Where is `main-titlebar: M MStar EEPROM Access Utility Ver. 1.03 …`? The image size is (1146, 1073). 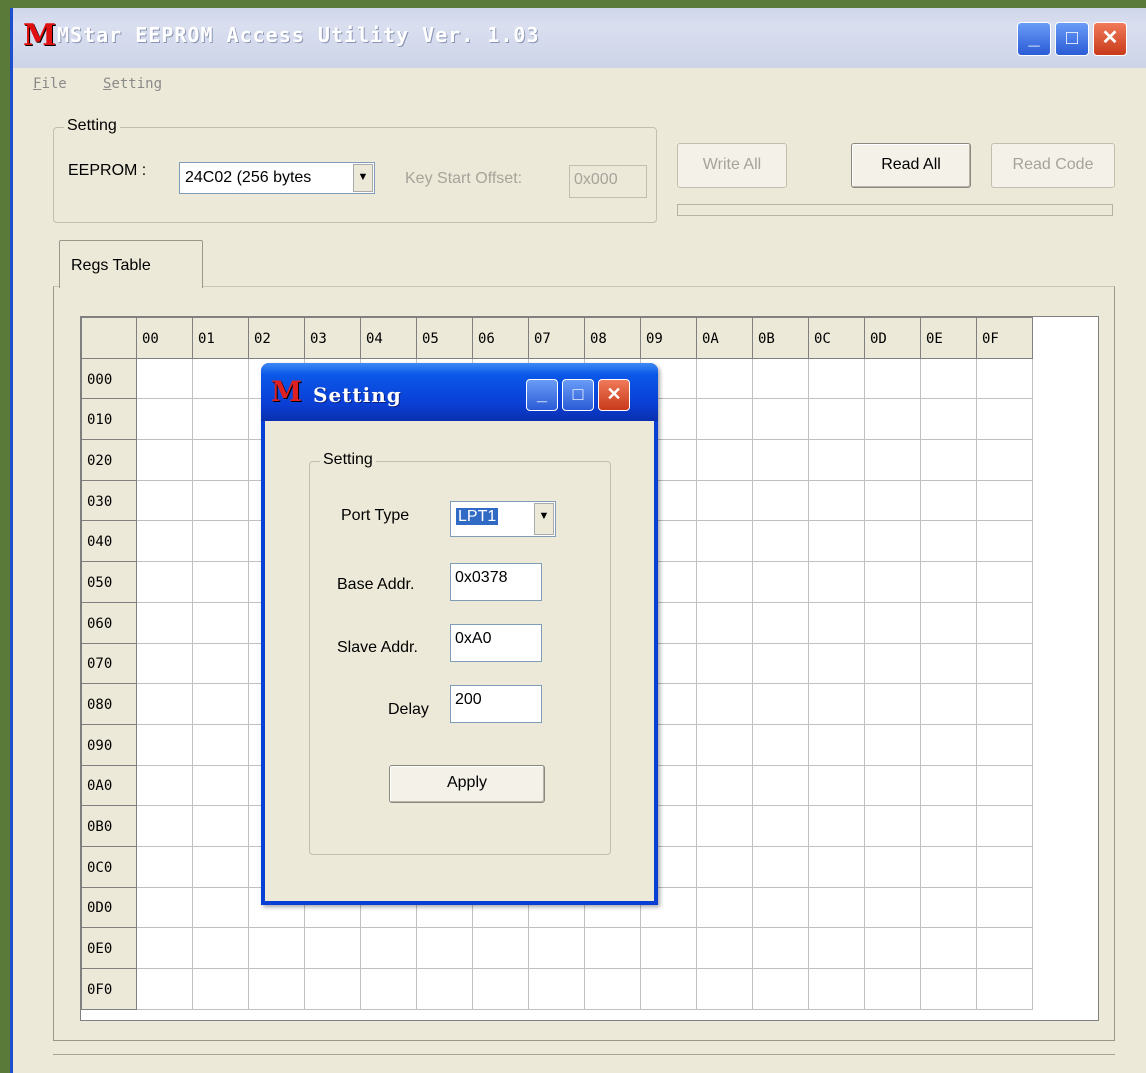
main-titlebar: M MStar EEPROM Access Utility Ver. 1.03 … is located at coordinates (579, 38).